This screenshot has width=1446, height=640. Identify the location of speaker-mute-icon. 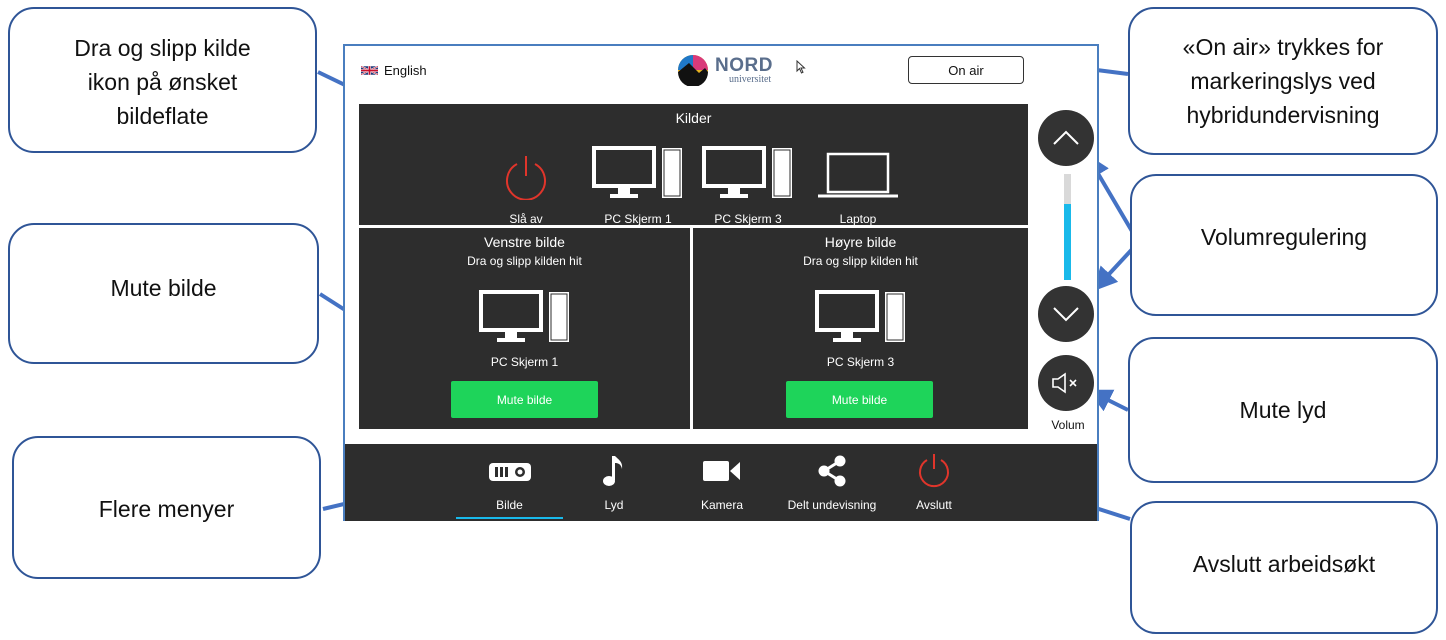
(1064, 383).